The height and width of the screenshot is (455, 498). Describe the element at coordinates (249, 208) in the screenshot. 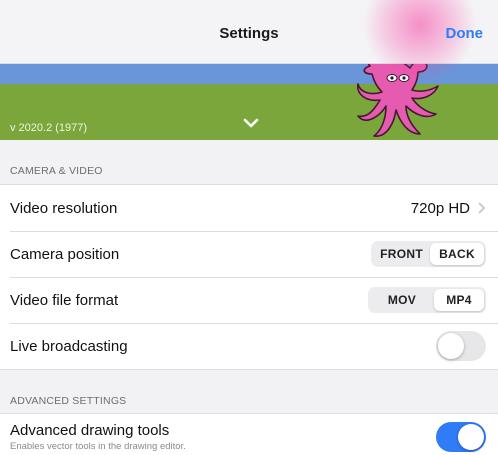

I see `video-resolution-row: Video resolution 720p HD` at that location.